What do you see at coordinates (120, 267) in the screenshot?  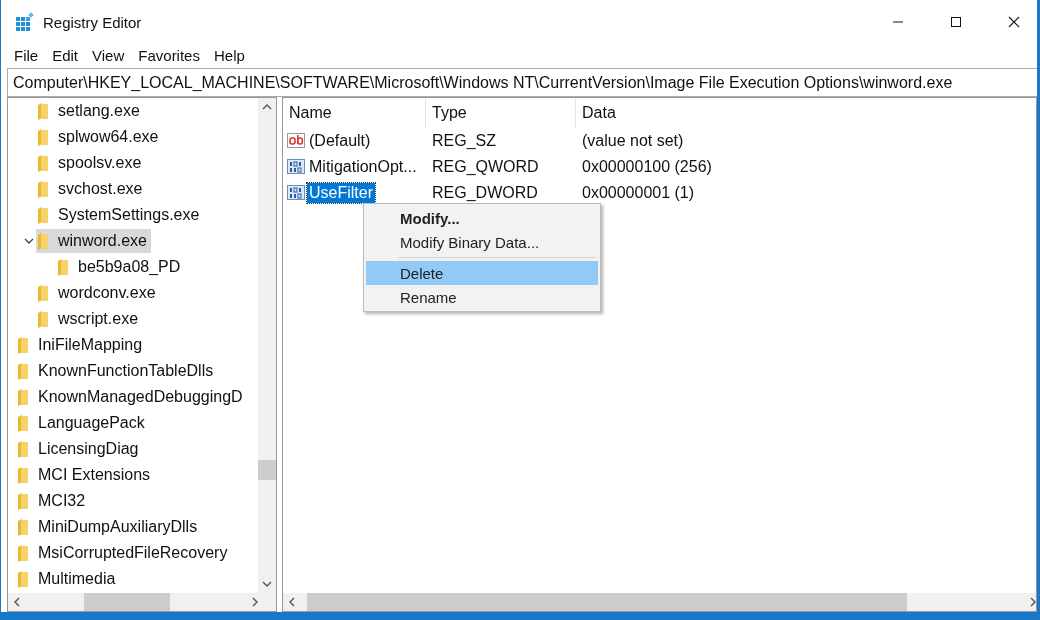 I see `tree-item: be5b9a08_PD` at bounding box center [120, 267].